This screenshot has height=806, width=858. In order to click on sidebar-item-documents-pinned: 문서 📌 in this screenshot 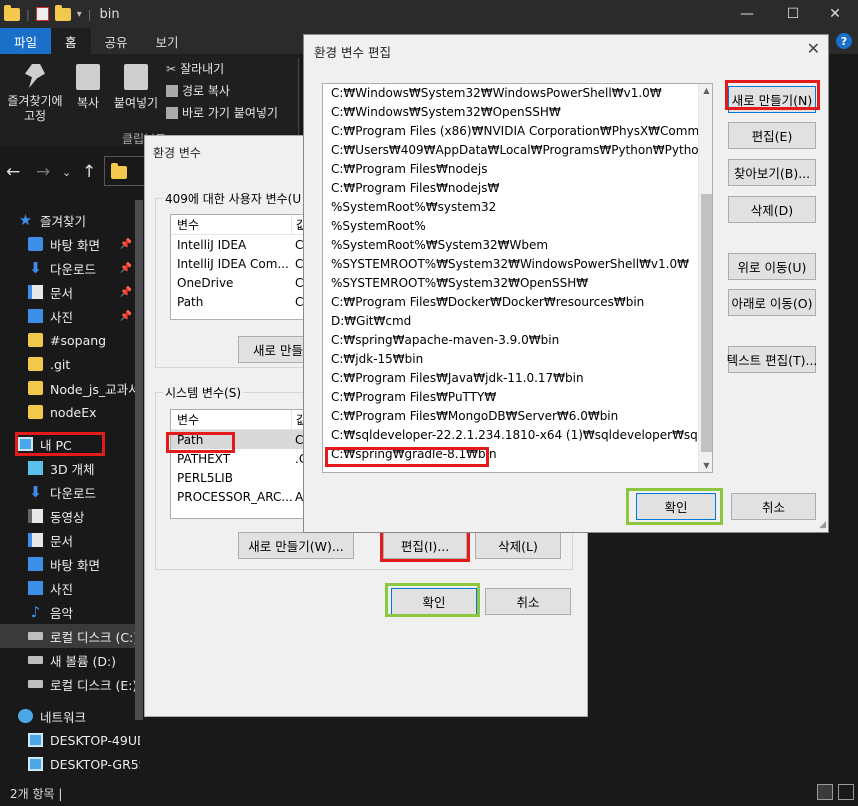, I will do `click(84, 292)`.